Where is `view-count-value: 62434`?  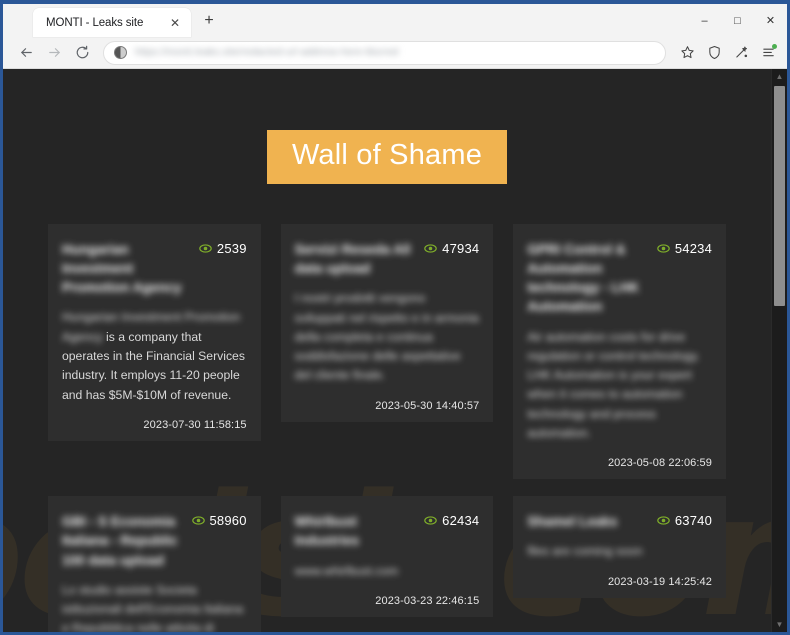 view-count-value: 62434 is located at coordinates (461, 521).